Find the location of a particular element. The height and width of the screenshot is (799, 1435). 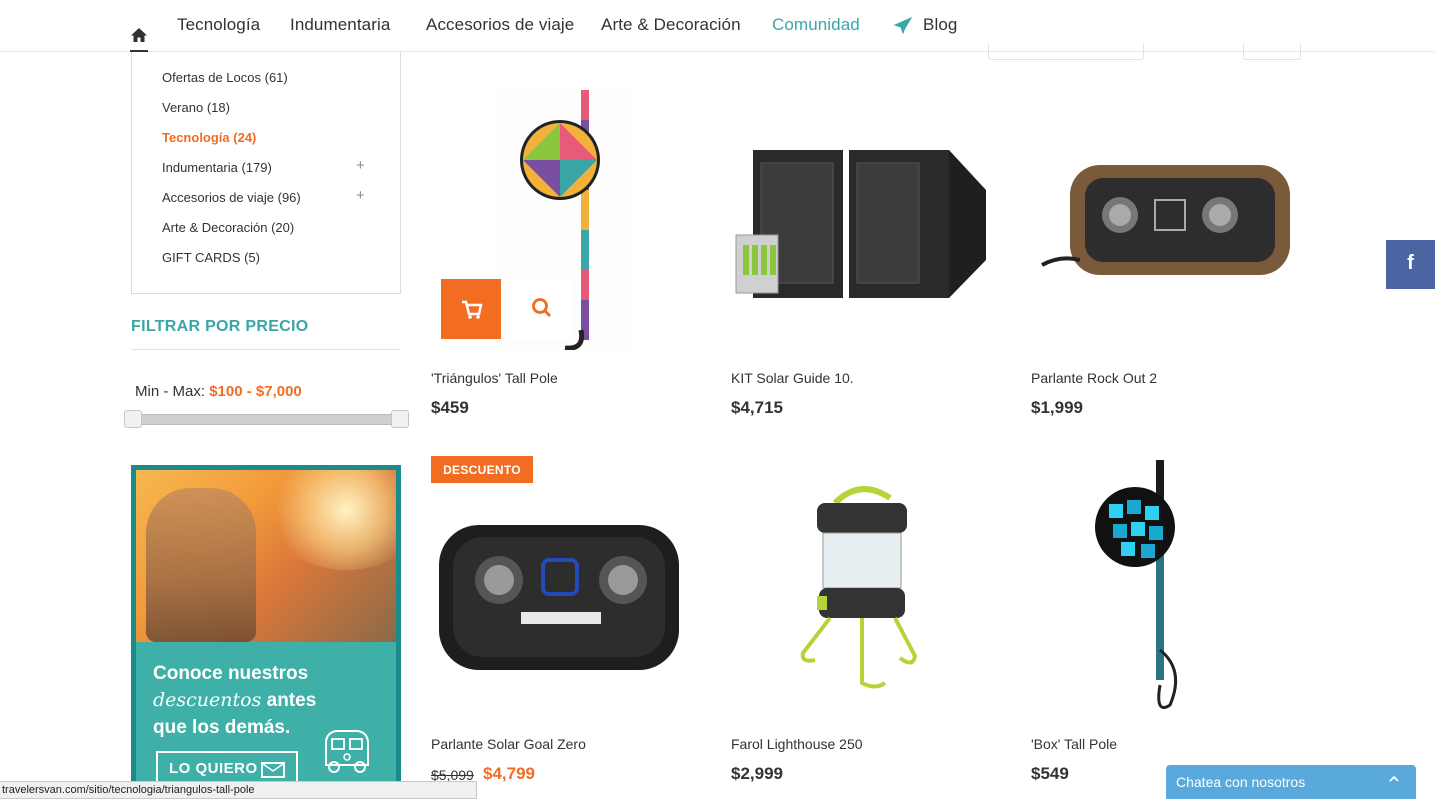

chat-widget: Chatea con nosotros is located at coordinates (1291, 782).